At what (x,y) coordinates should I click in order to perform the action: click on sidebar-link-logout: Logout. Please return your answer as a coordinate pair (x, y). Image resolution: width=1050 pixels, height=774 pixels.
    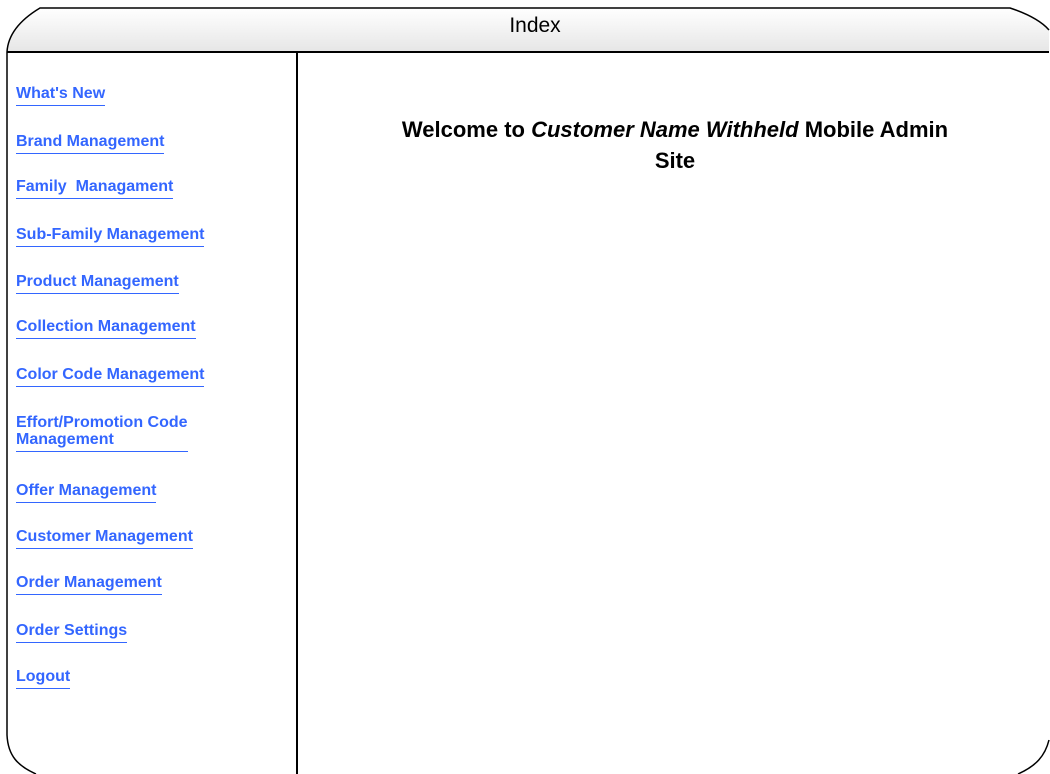
    Looking at the image, I should click on (43, 678).